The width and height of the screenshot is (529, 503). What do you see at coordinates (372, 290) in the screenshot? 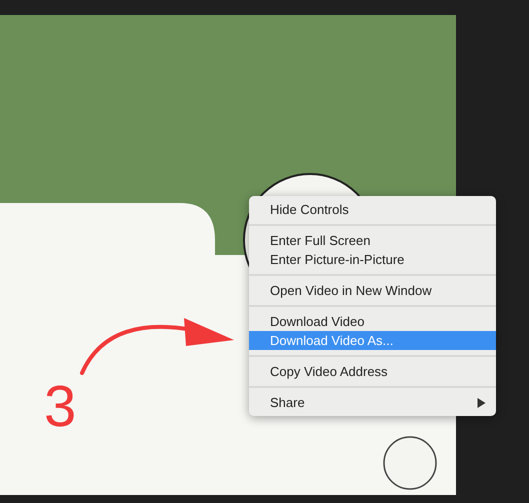
I see `menu-item: Open Video in New Window` at bounding box center [372, 290].